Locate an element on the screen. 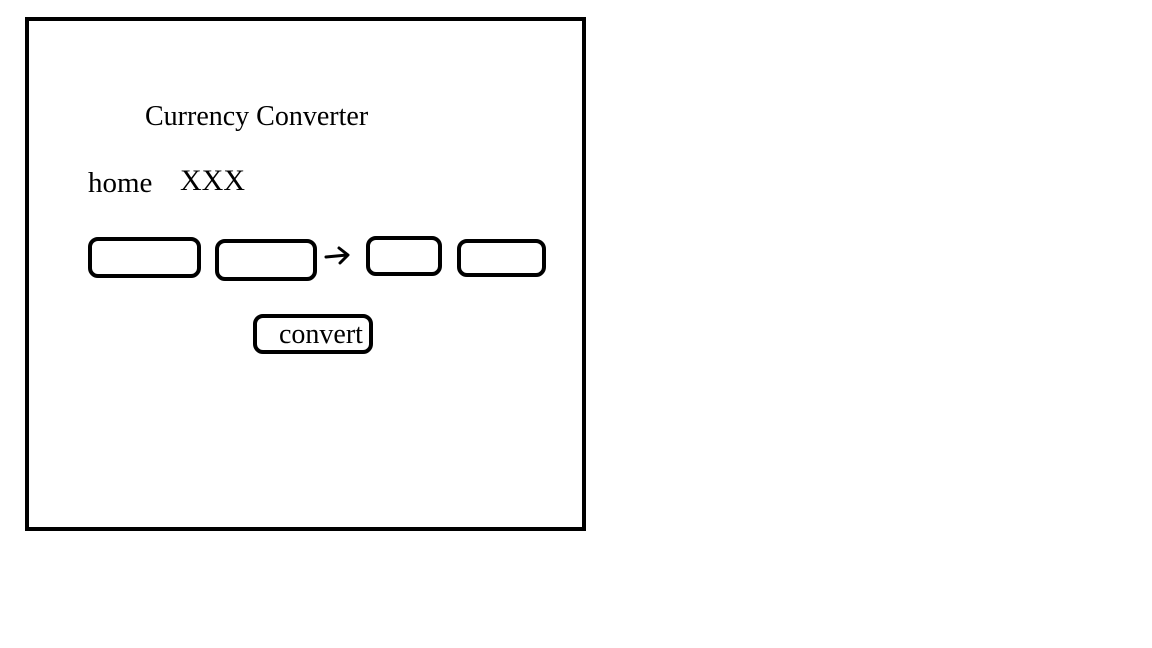  arrow-right-icon is located at coordinates (337, 255).